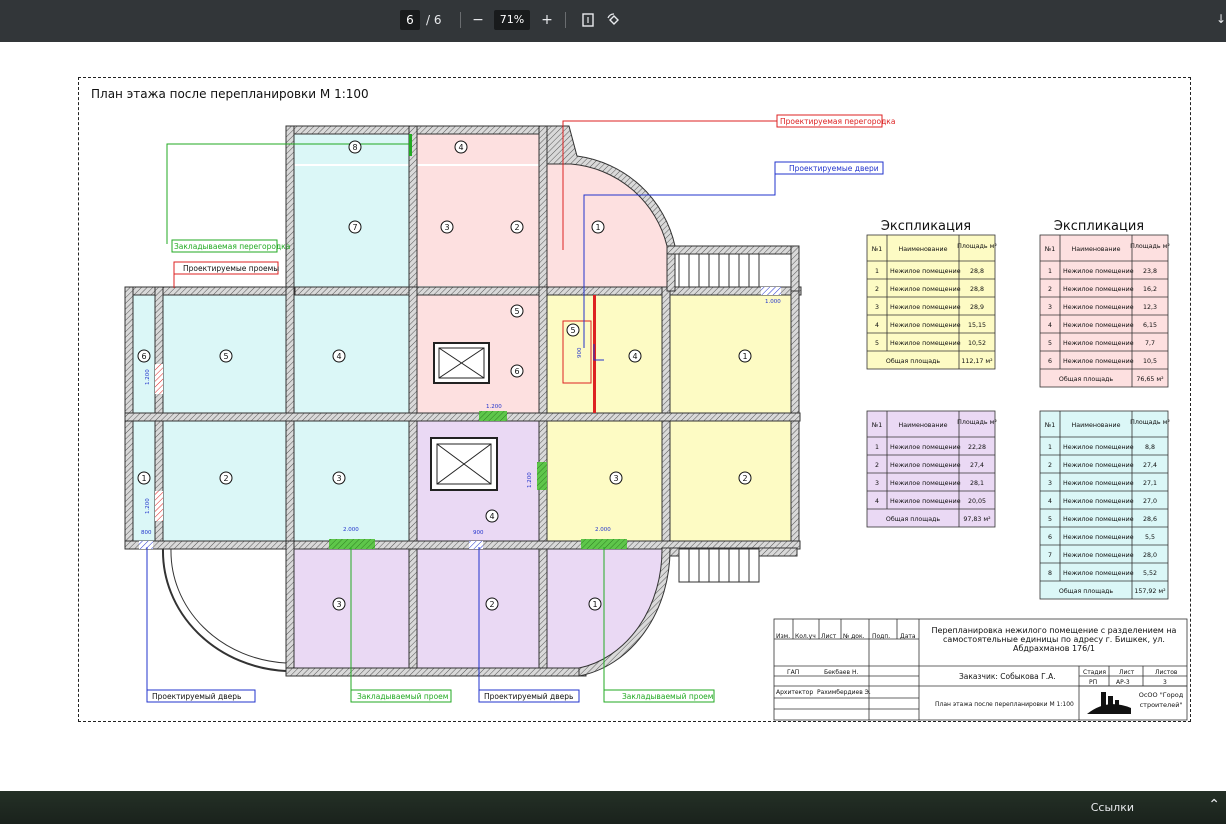 This screenshot has height=824, width=1226. Describe the element at coordinates (881, 636) in the screenshot. I see `stamp-header: Подп.` at that location.